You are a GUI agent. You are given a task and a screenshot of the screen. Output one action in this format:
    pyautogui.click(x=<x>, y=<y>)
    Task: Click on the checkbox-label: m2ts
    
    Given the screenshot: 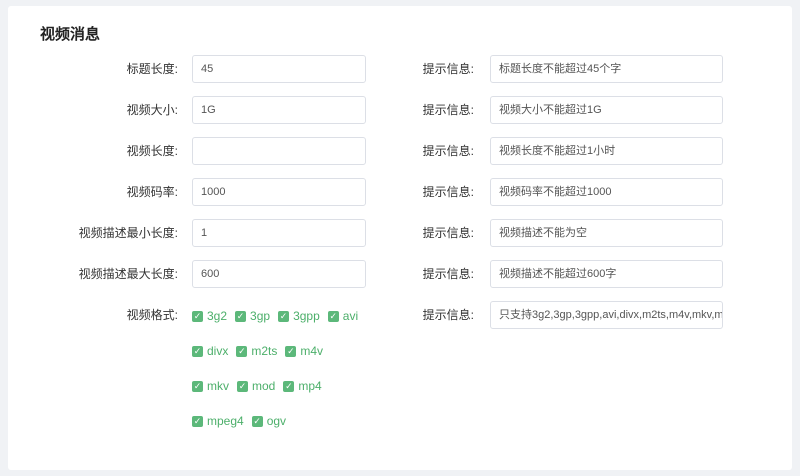 What is the action you would take?
    pyautogui.click(x=264, y=351)
    